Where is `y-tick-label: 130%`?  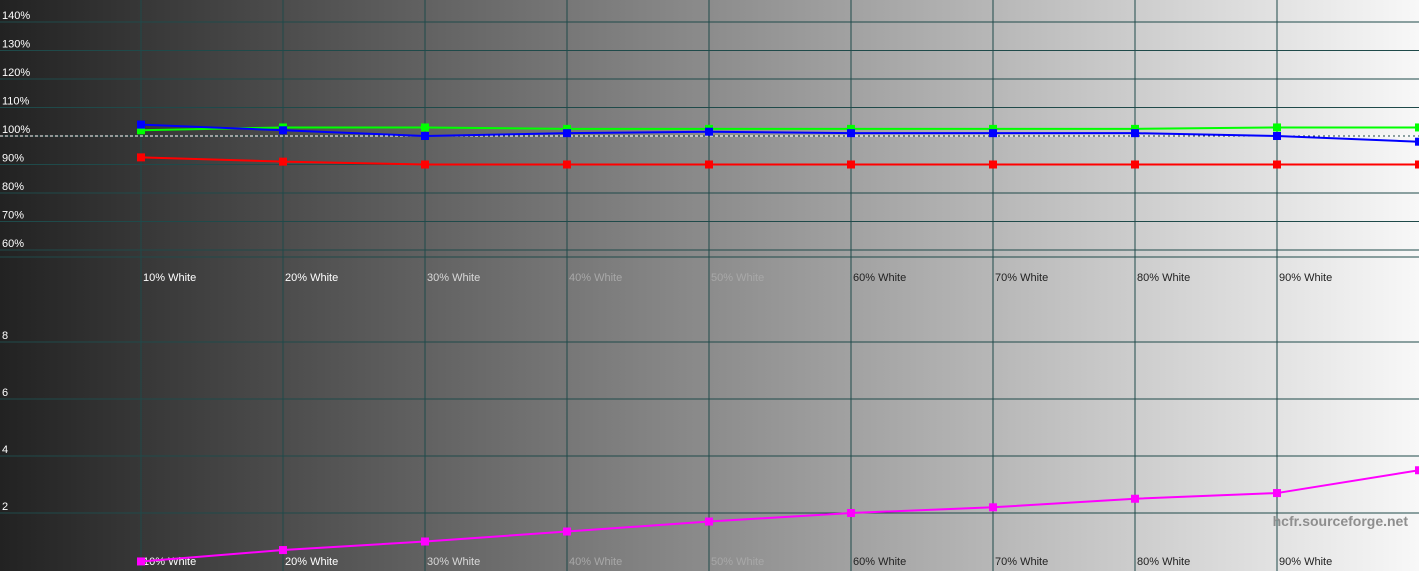 y-tick-label: 130% is located at coordinates (16, 45).